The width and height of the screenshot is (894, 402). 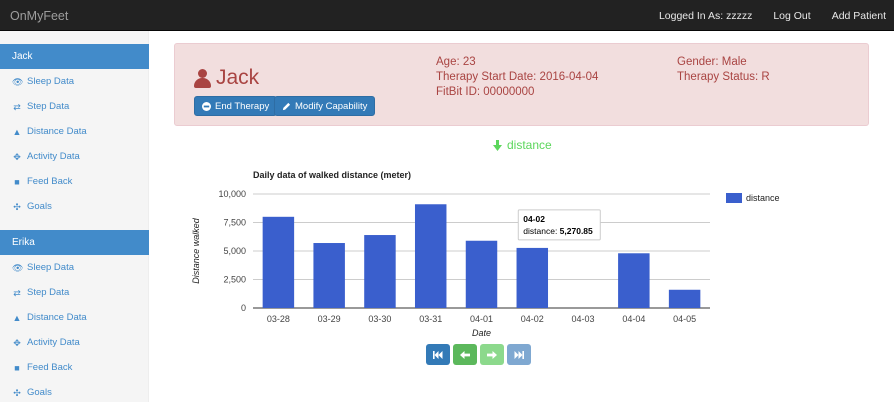 I want to click on logout-link: Log Out, so click(x=791, y=16).